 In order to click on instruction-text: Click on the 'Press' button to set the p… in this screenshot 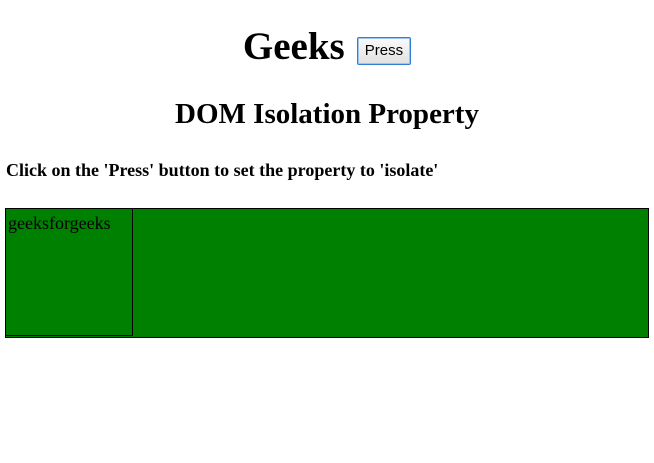, I will do `click(222, 170)`.